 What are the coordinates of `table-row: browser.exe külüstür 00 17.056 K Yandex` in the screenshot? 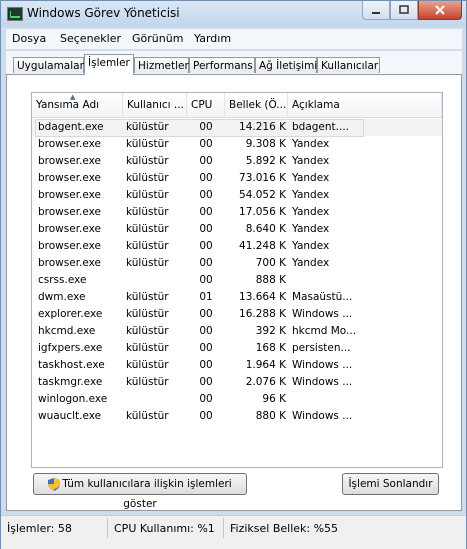 It's located at (237, 212).